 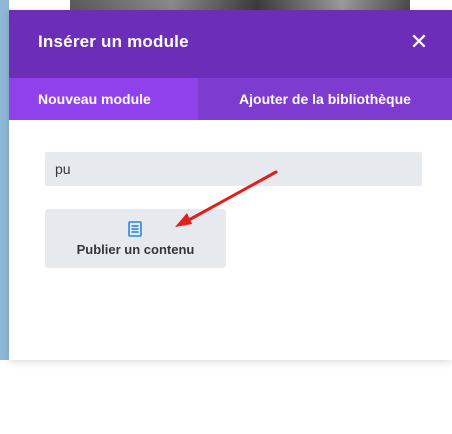 What do you see at coordinates (233, 169) in the screenshot?
I see `module-search-input` at bounding box center [233, 169].